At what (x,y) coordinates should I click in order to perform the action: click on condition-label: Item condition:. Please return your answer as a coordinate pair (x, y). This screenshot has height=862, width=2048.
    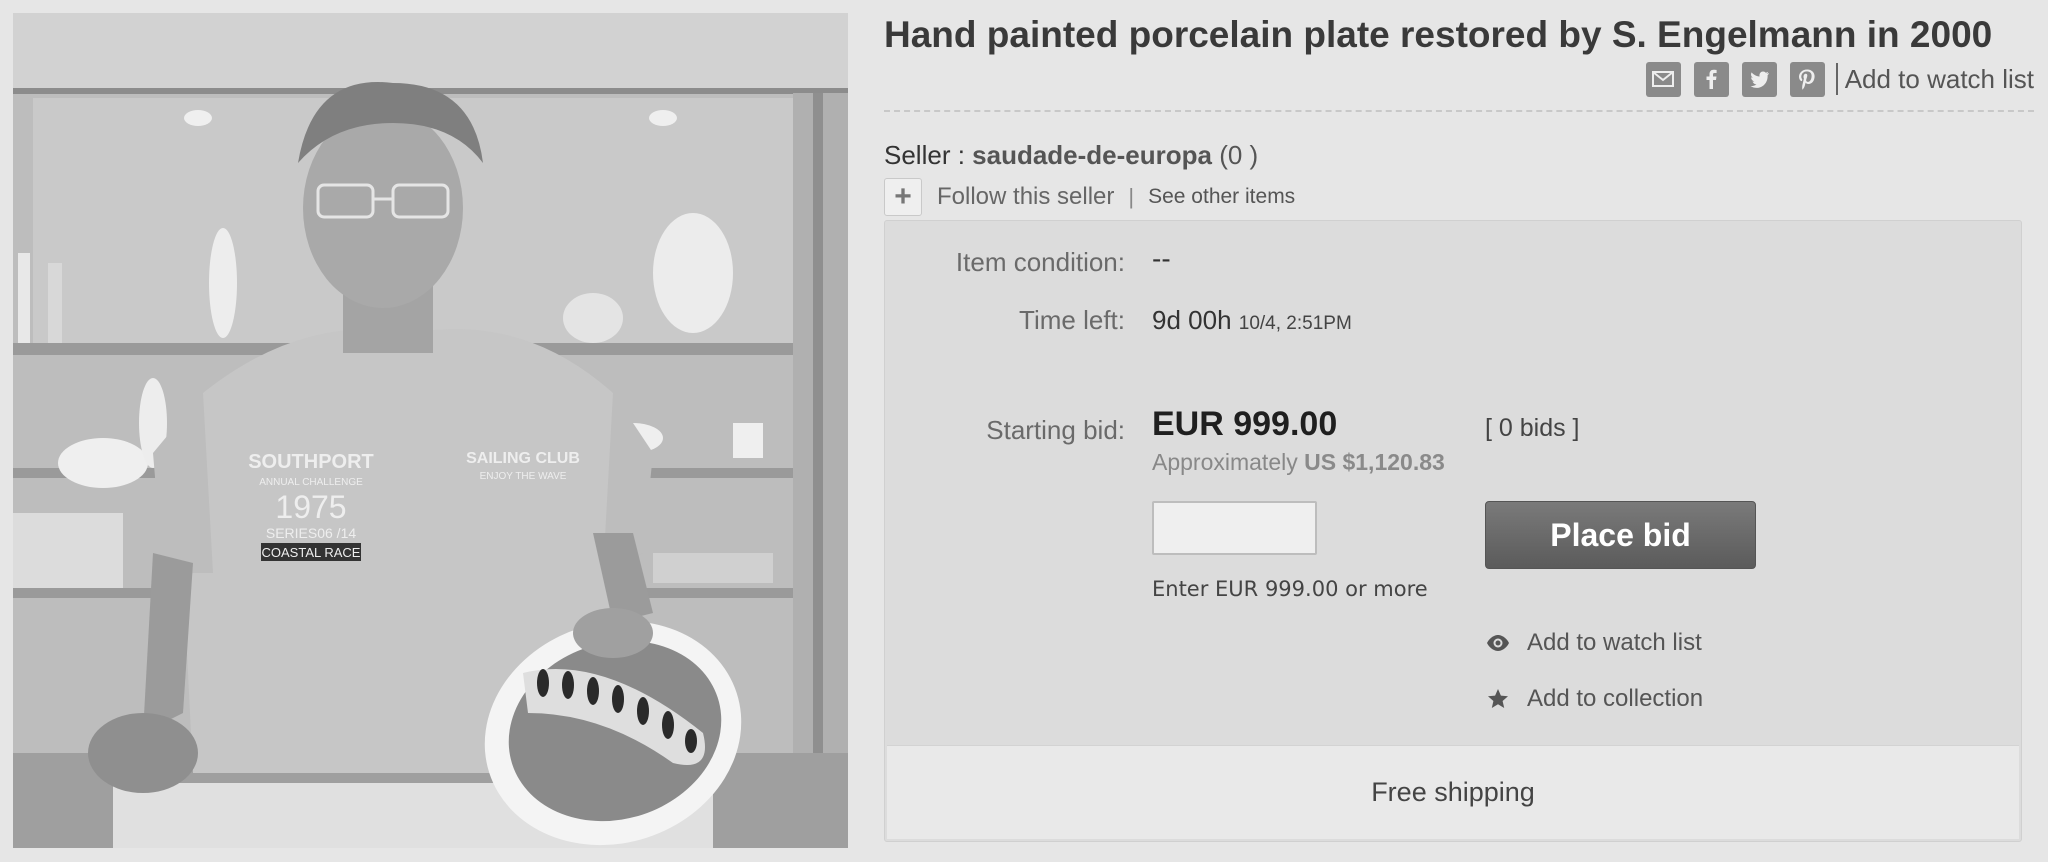
    Looking at the image, I should click on (1040, 262).